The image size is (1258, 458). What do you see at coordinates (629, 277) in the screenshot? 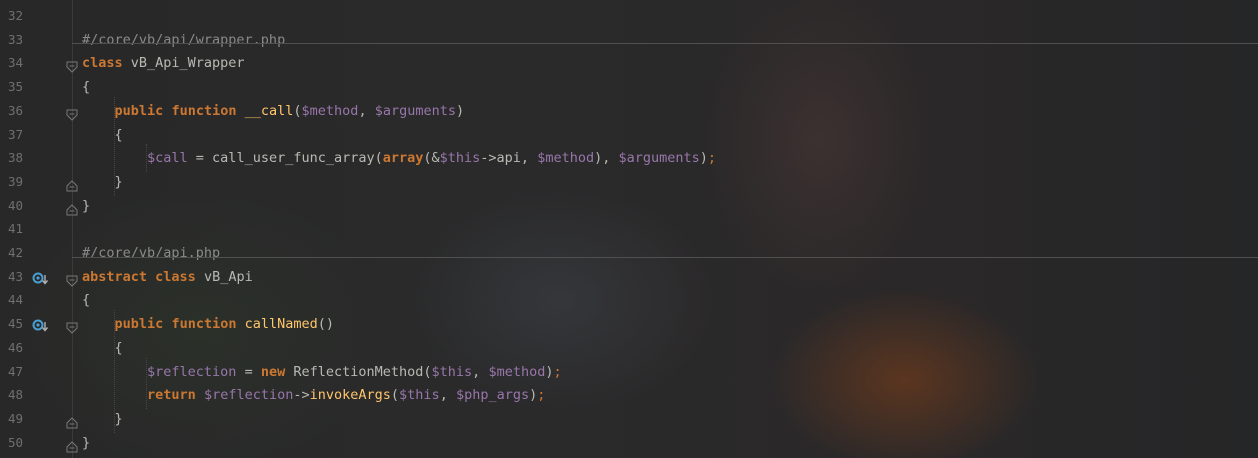
I see `code-line: 43 abstract class vB_Api` at bounding box center [629, 277].